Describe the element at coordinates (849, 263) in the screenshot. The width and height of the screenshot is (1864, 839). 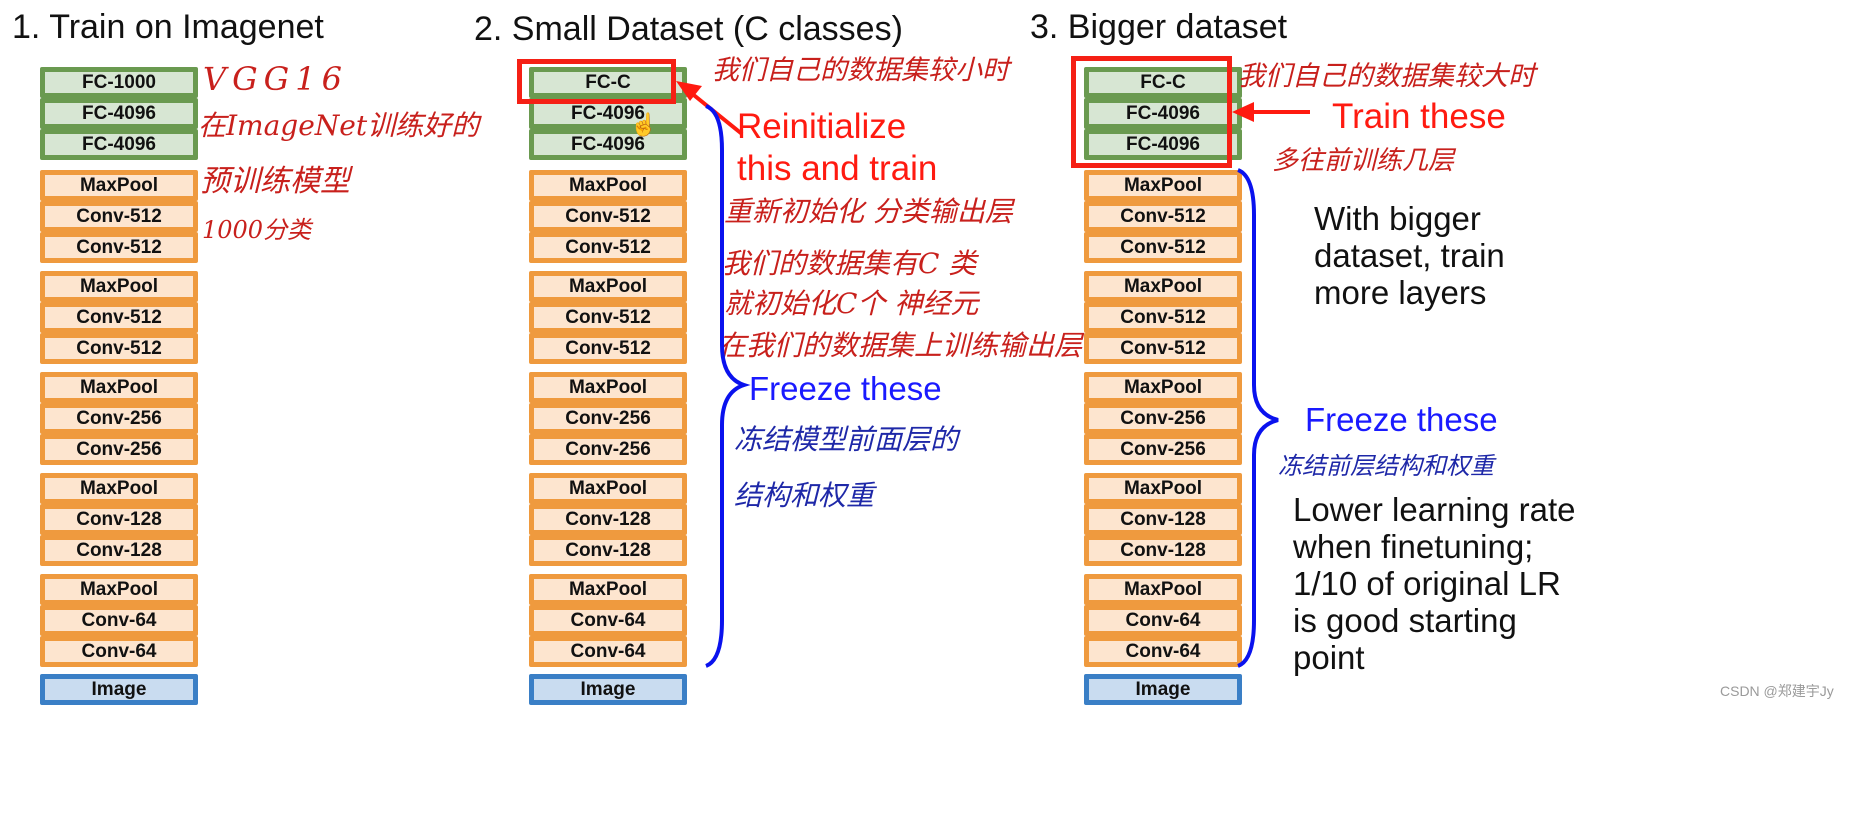
I see `note-reinit-line-2: 我们的数据集有C 类` at that location.